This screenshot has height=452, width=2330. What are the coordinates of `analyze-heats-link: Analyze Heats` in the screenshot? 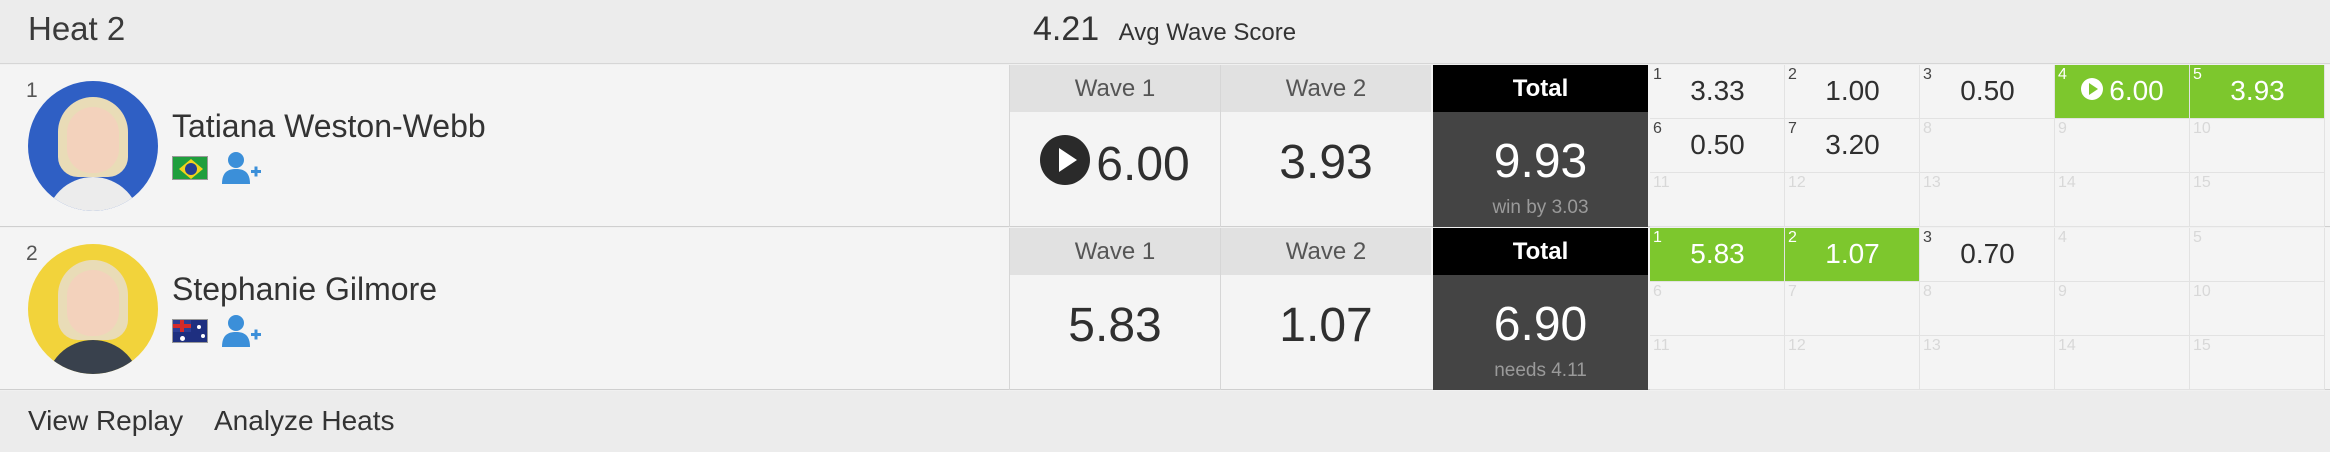 It's located at (304, 421).